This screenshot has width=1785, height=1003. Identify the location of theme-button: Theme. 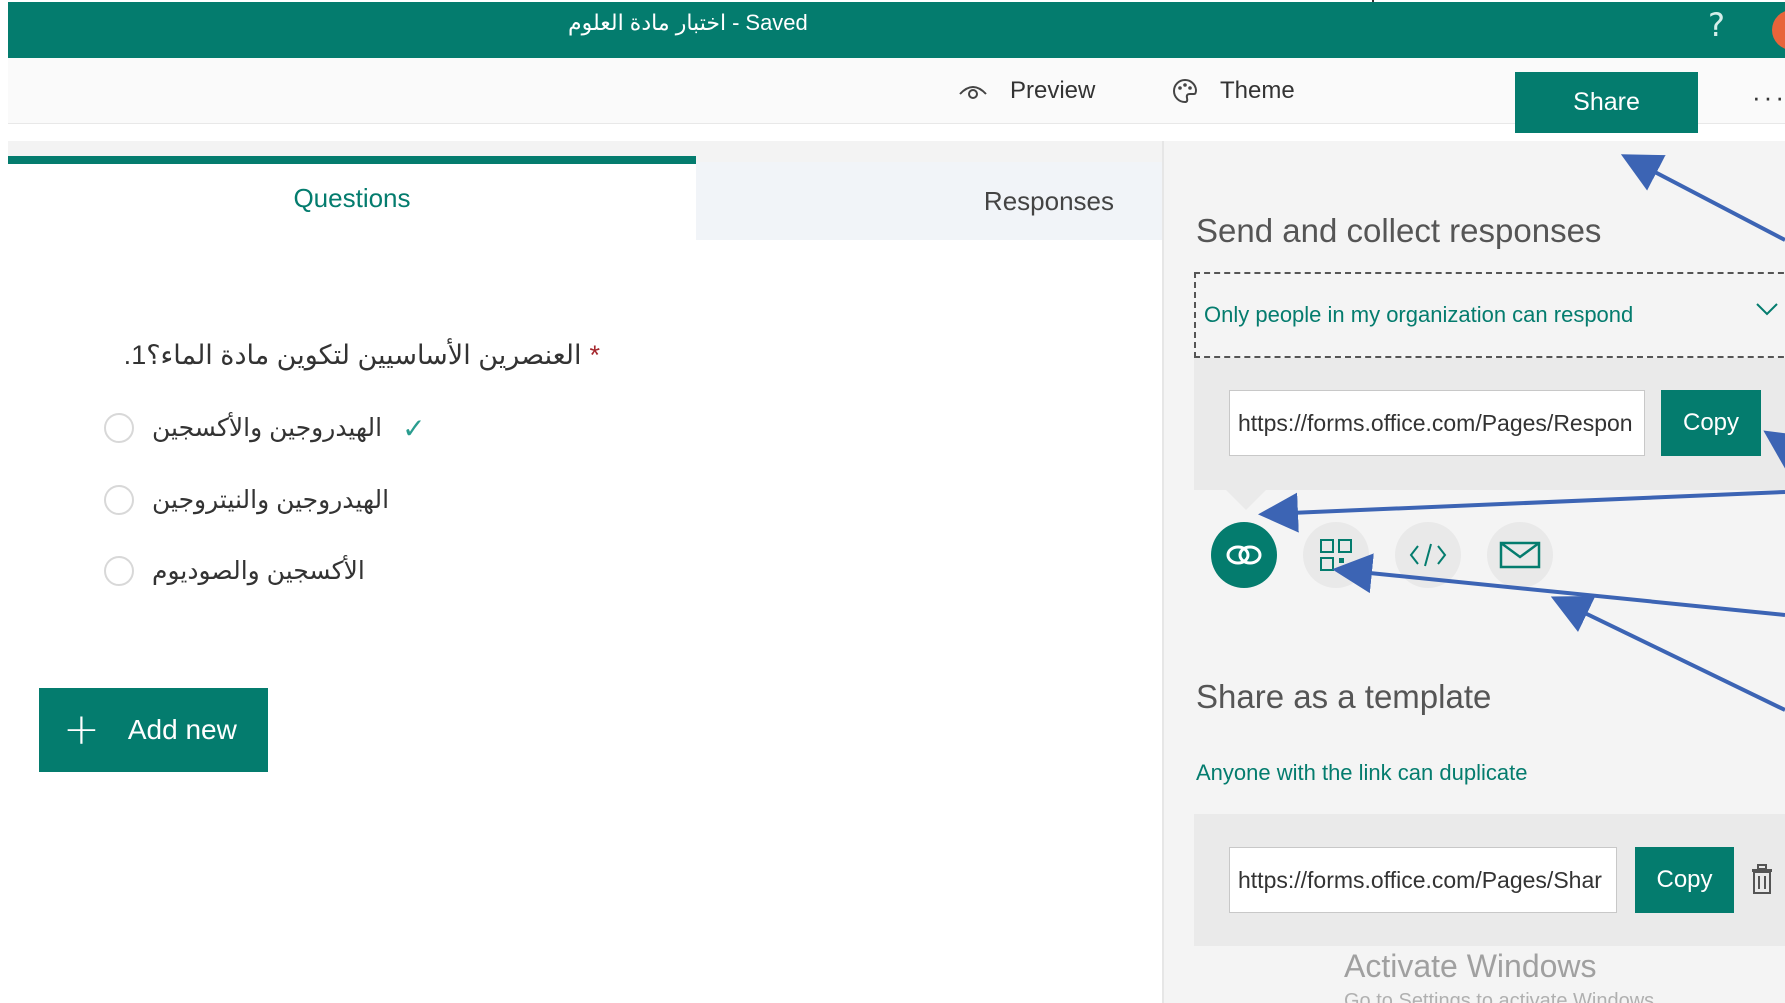
(1233, 91).